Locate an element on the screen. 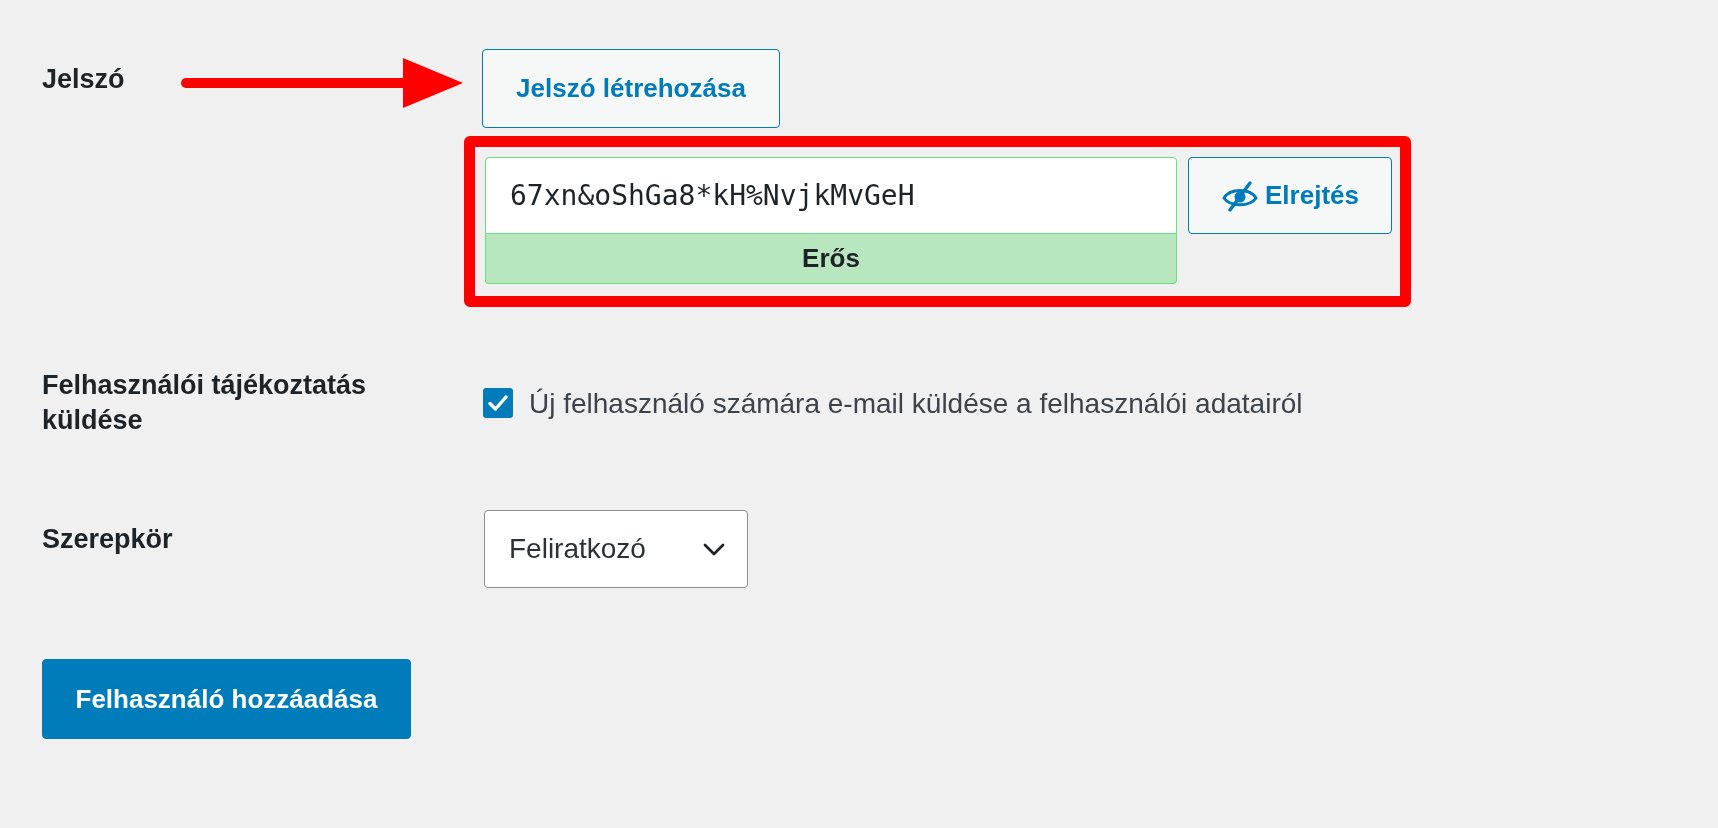  chevron-down-icon is located at coordinates (714, 549).